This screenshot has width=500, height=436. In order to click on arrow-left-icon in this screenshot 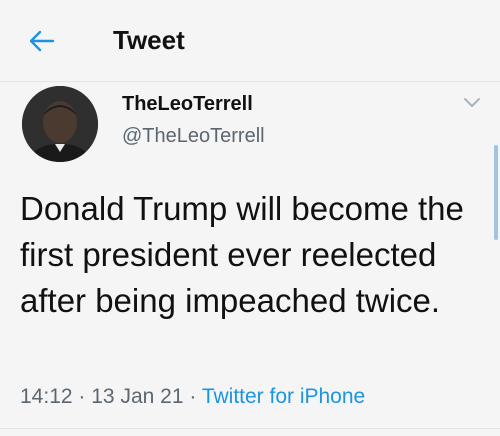, I will do `click(41, 41)`.